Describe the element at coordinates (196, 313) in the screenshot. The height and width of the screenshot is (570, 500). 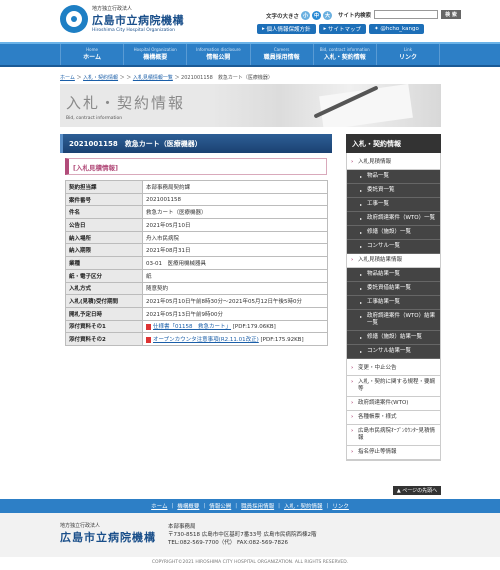
I see `table-row: 開札予定日時 2021年05月13日午前9時00分` at that location.